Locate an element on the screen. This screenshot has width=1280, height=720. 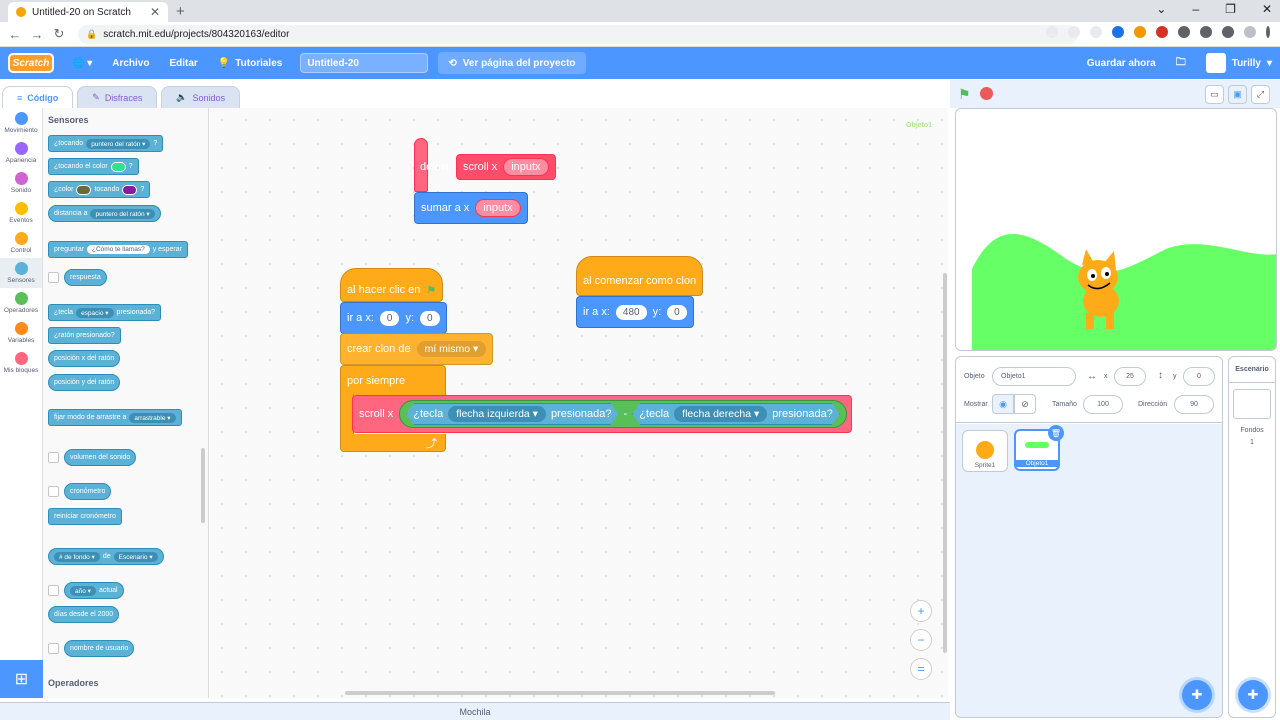
backpack-bar: Mochila is located at coordinates (475, 711).